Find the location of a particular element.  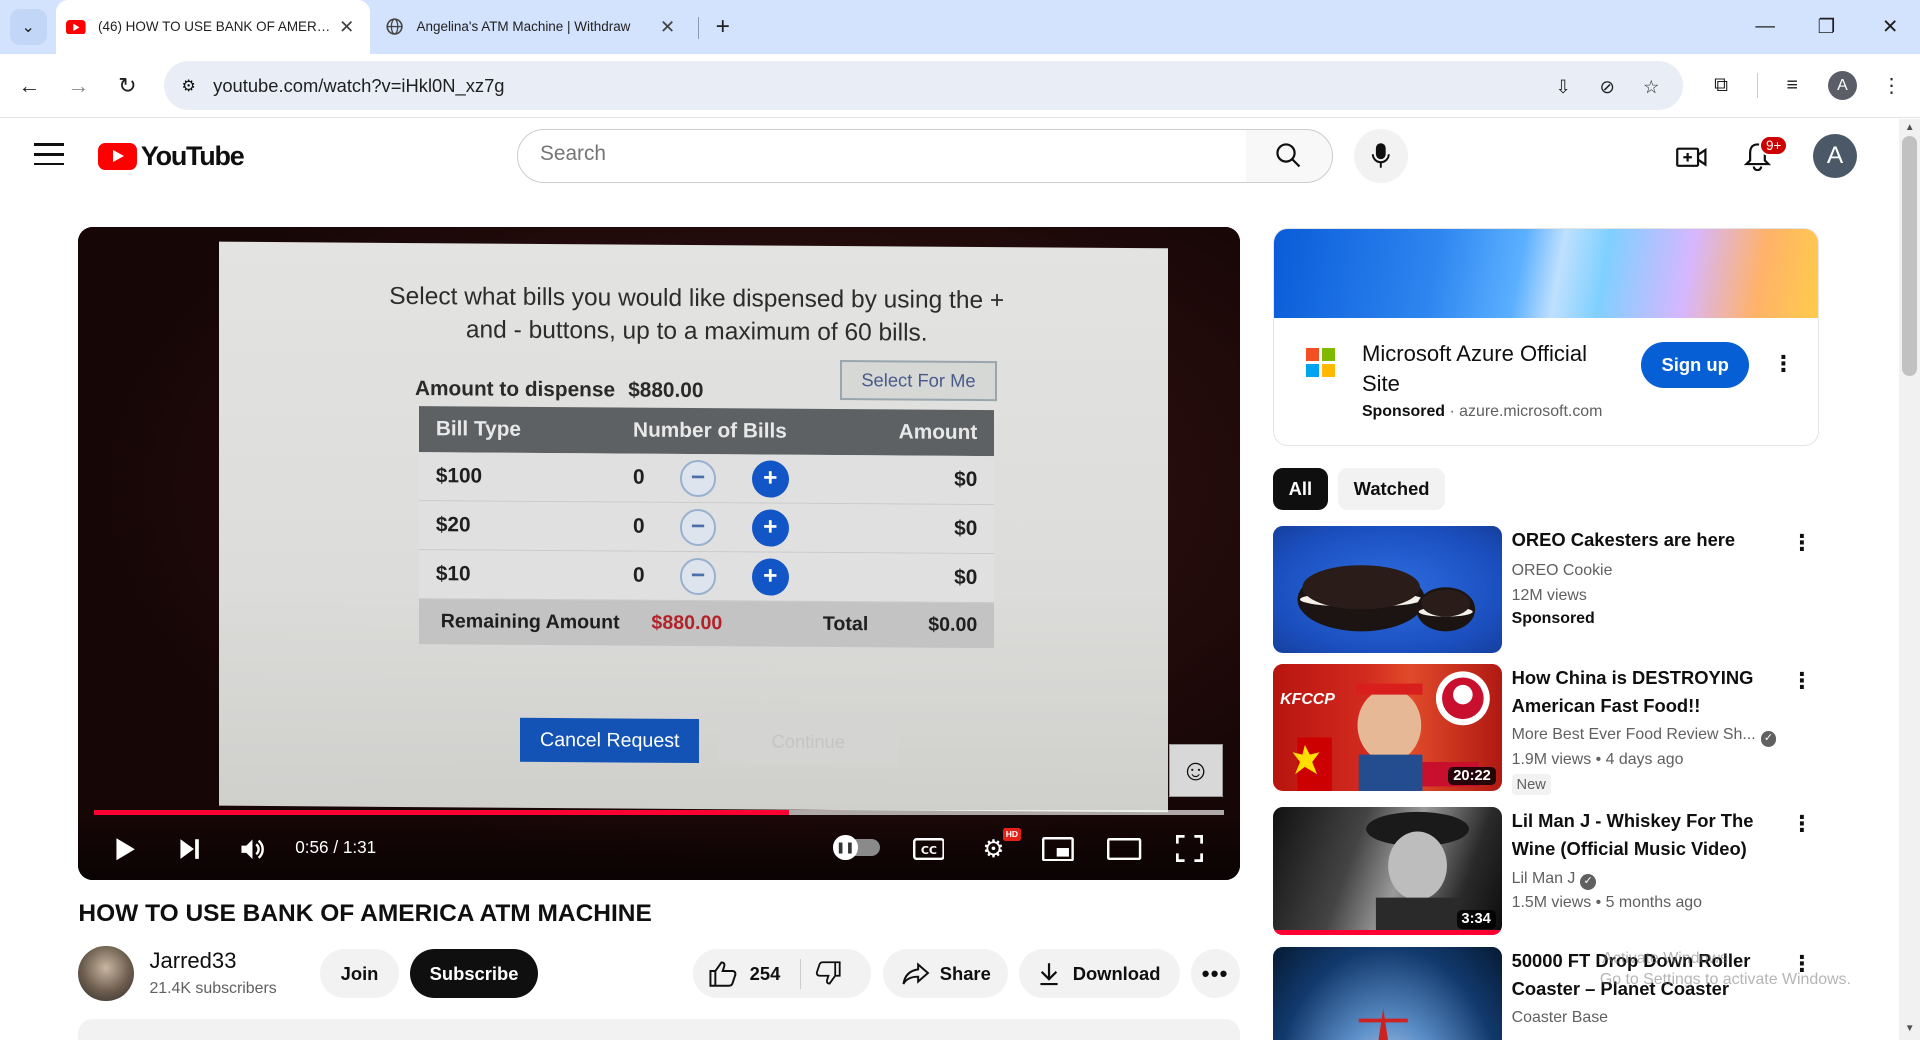

share-label: Share is located at coordinates (965, 973).